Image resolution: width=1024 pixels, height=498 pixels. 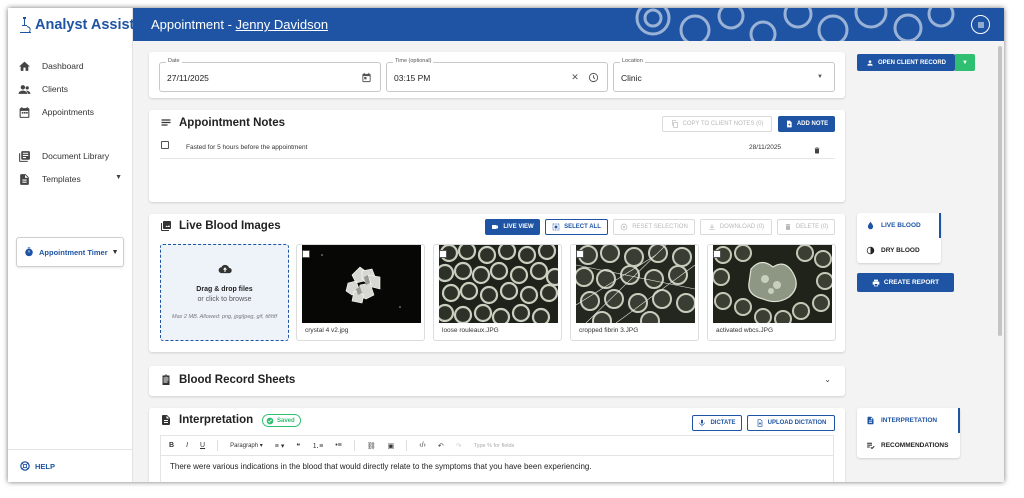 What do you see at coordinates (441, 446) in the screenshot?
I see `undo-icon: ↶` at bounding box center [441, 446].